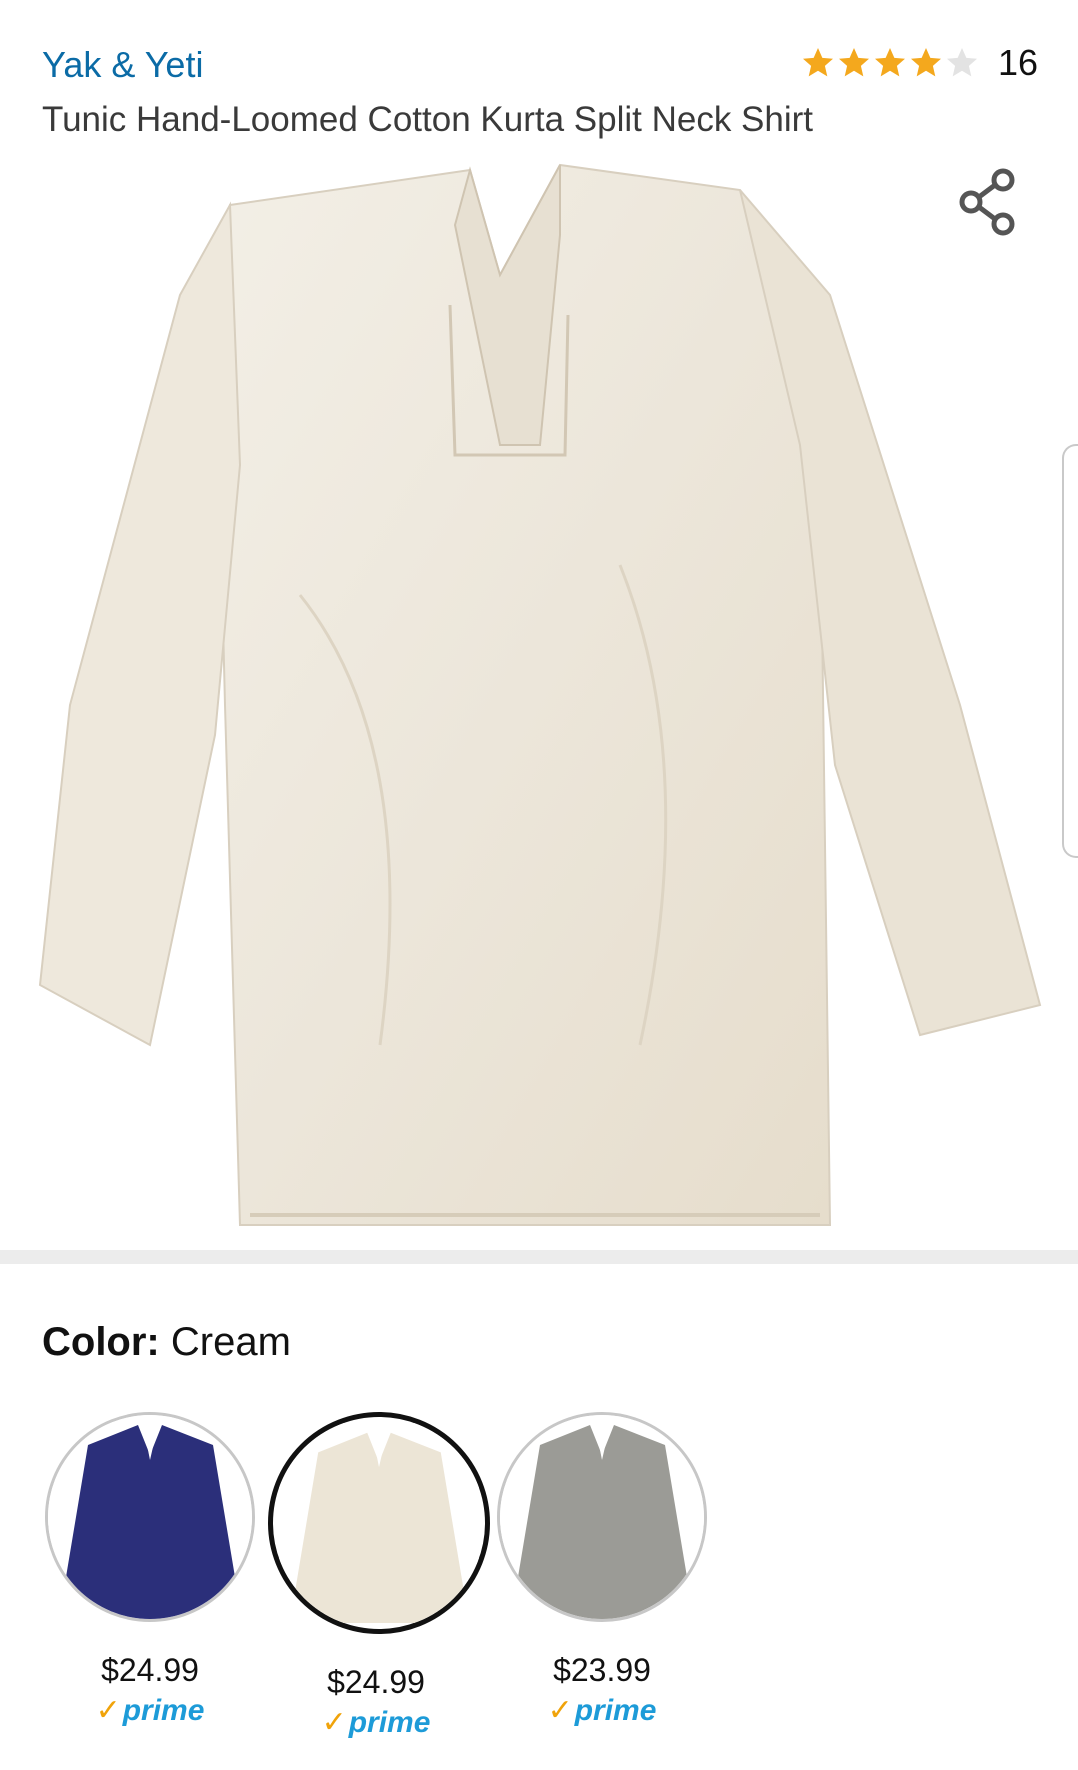  I want to click on rating-count: 16, so click(1017, 62).